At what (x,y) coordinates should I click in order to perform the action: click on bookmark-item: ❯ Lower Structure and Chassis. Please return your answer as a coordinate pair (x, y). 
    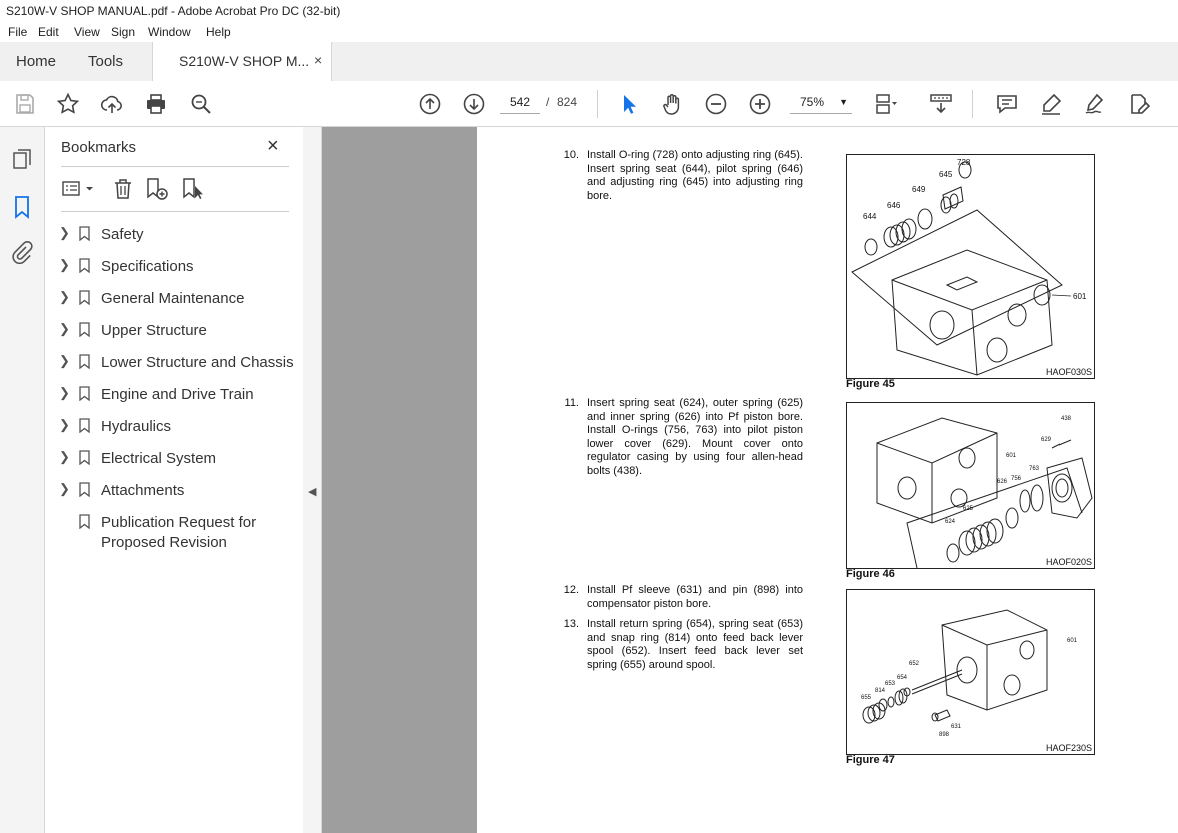
    Looking at the image, I should click on (177, 363).